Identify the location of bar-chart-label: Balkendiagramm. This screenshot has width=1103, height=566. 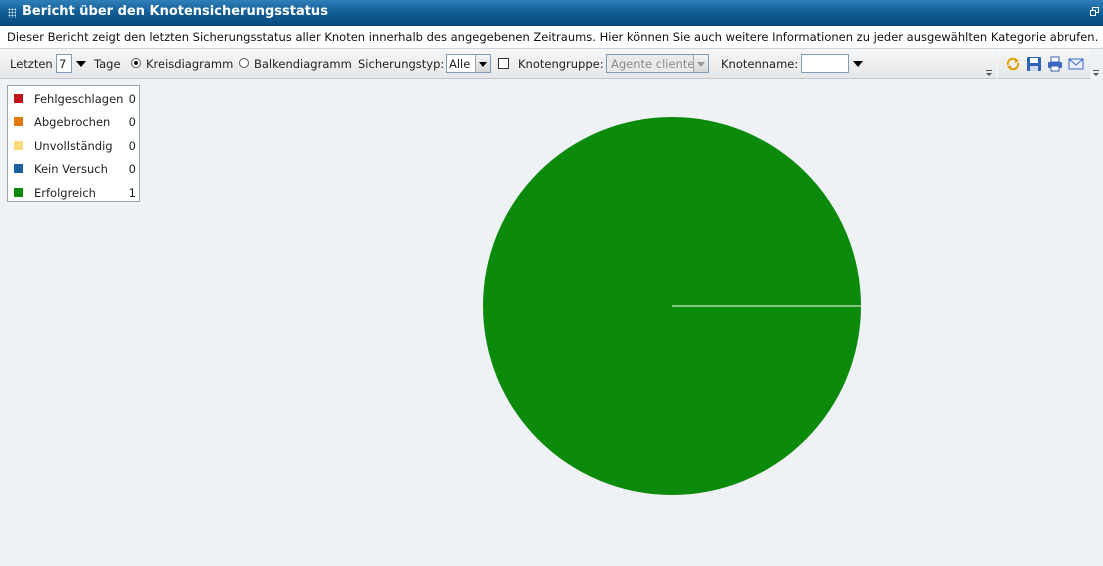
(303, 63).